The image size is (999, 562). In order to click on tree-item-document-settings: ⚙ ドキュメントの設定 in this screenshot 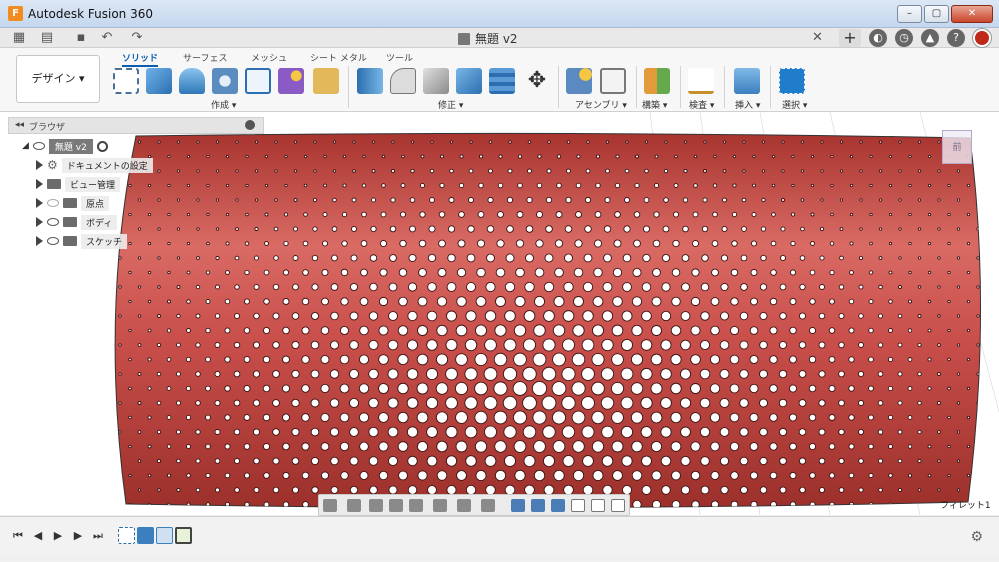, I will do `click(94, 165)`.